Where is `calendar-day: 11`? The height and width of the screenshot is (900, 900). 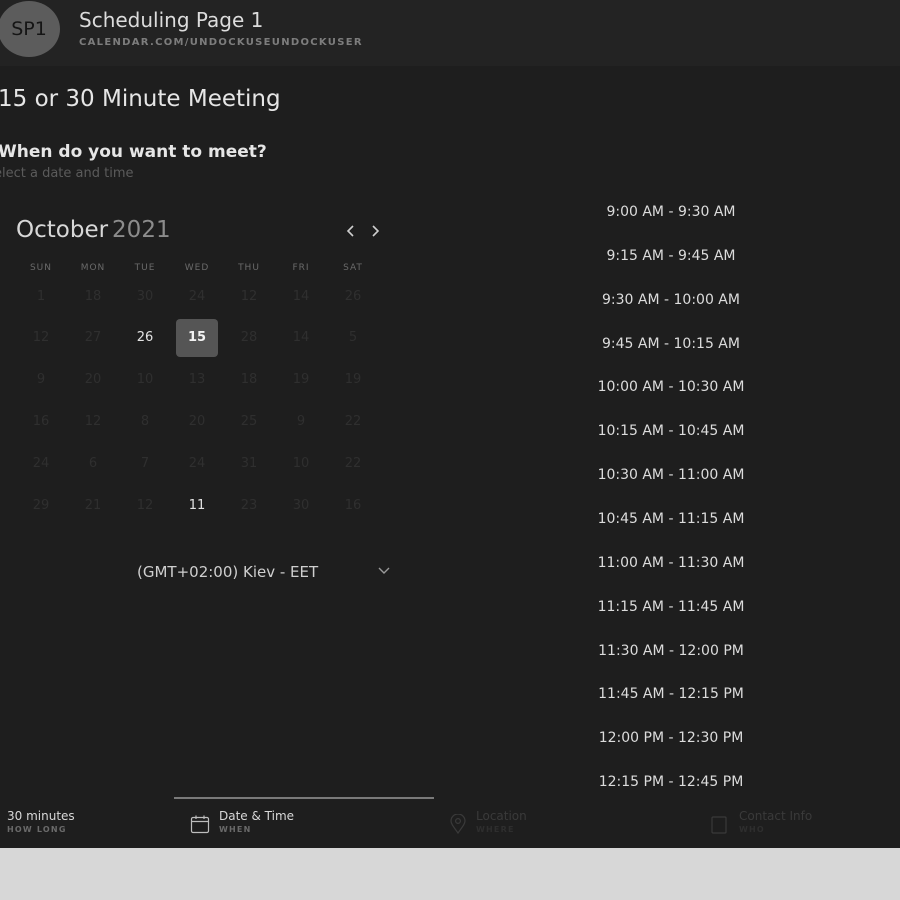 calendar-day: 11 is located at coordinates (197, 506).